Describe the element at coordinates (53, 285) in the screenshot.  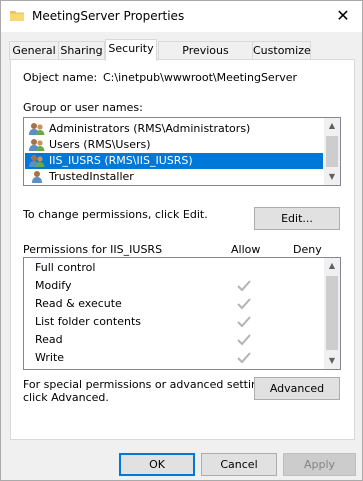
I see `permission-name: Modify` at that location.